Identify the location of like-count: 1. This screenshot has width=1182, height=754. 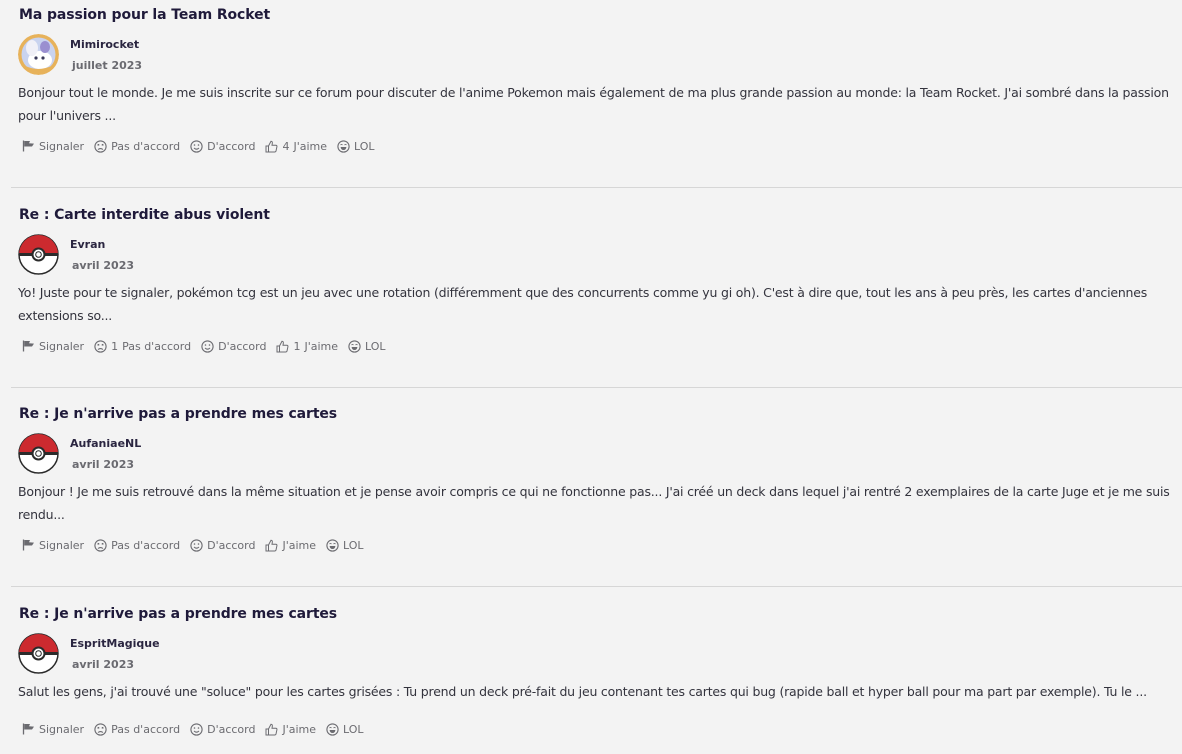
(297, 346).